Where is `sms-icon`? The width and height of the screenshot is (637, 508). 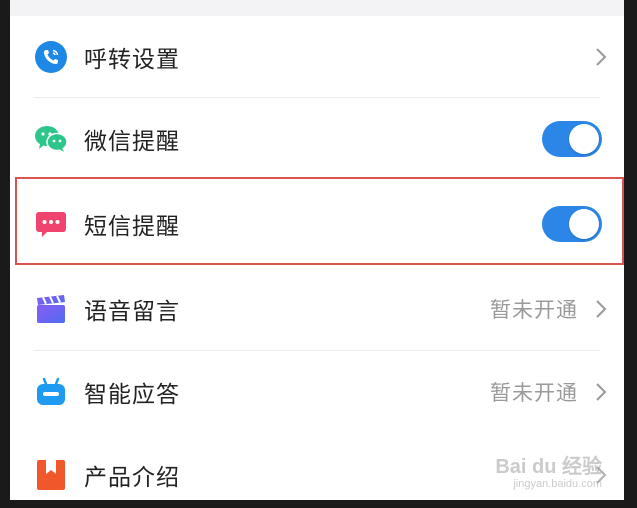
sms-icon is located at coordinates (51, 224).